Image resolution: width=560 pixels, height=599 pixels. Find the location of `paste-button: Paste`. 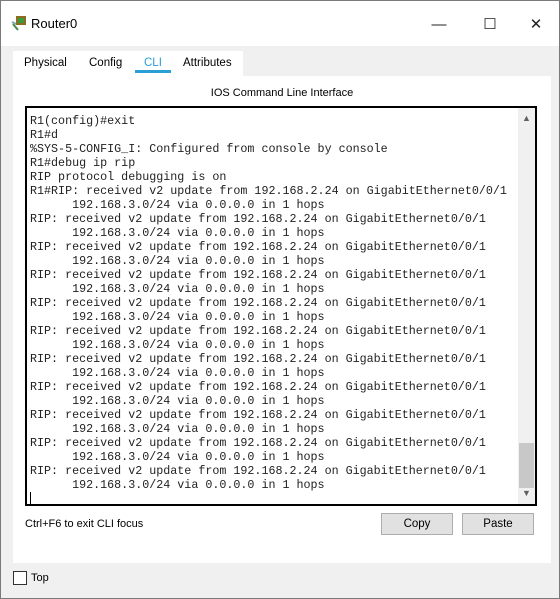

paste-button: Paste is located at coordinates (498, 524).